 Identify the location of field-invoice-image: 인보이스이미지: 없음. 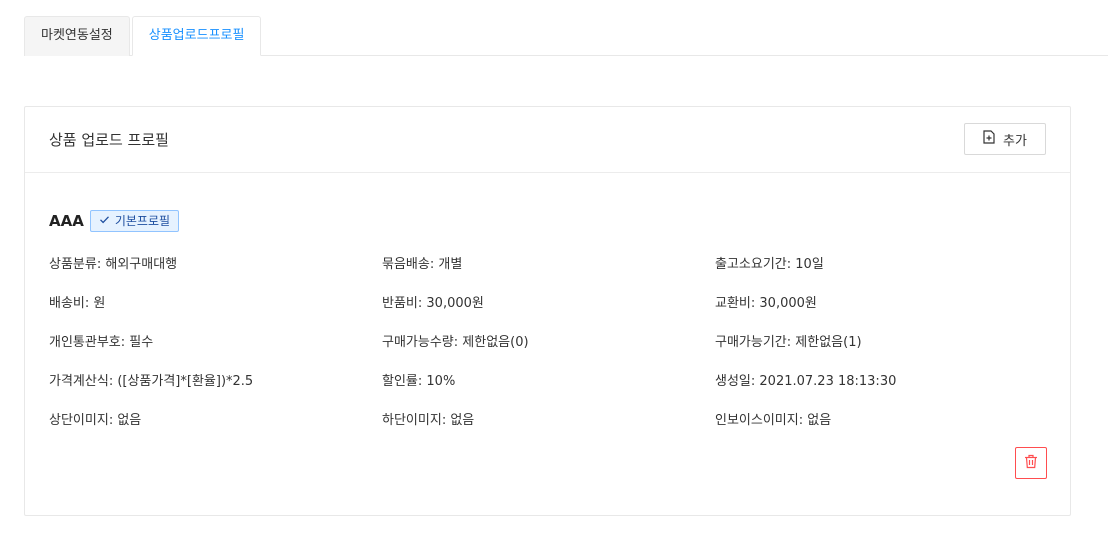
(773, 420).